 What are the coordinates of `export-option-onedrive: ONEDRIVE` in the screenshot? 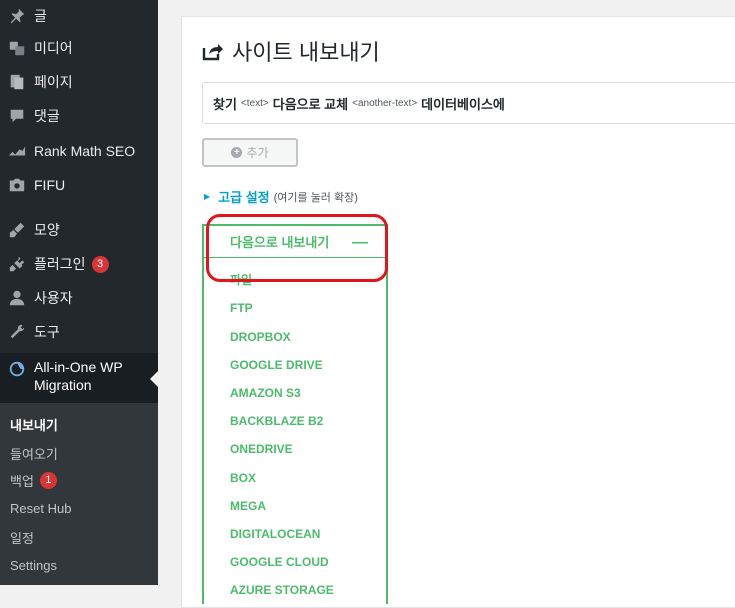 It's located at (261, 449).